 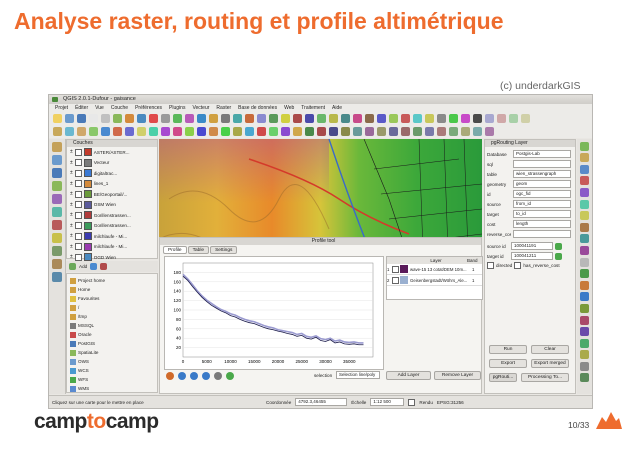 I want to click on browser-item: OWS, so click(x=112, y=361).